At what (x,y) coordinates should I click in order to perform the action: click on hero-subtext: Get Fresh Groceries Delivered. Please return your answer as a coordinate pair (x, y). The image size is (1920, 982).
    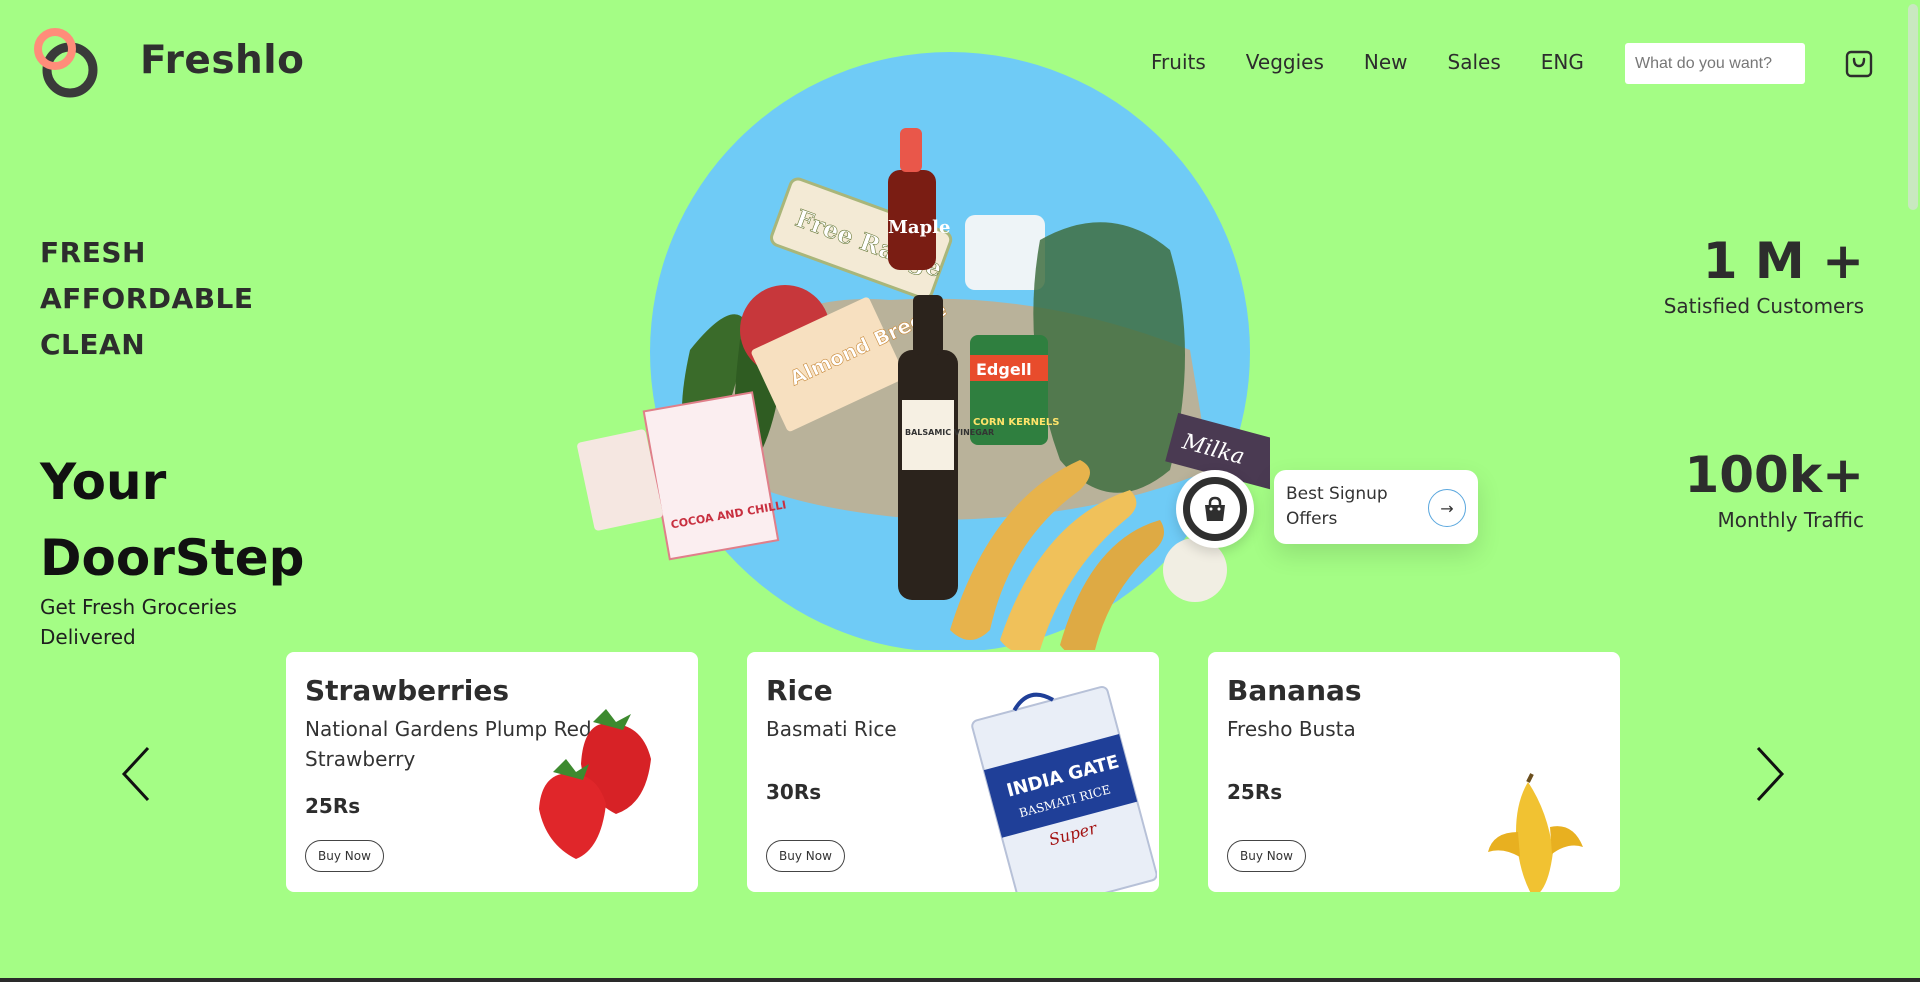
    Looking at the image, I should click on (138, 622).